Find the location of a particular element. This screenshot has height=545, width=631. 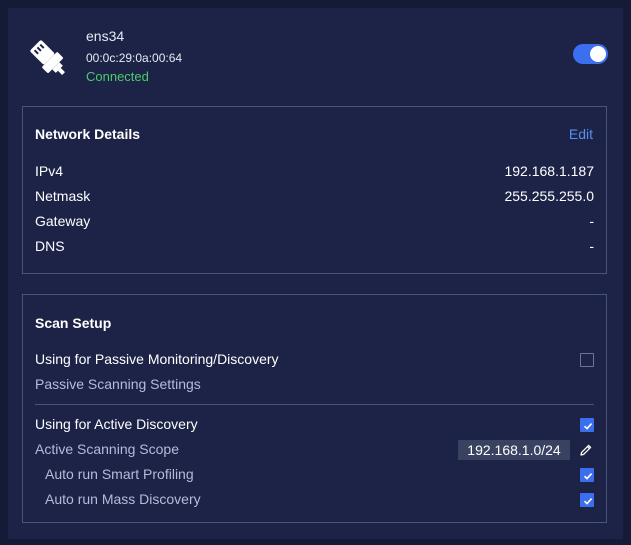

smart-profiling-checkbox is located at coordinates (587, 475).